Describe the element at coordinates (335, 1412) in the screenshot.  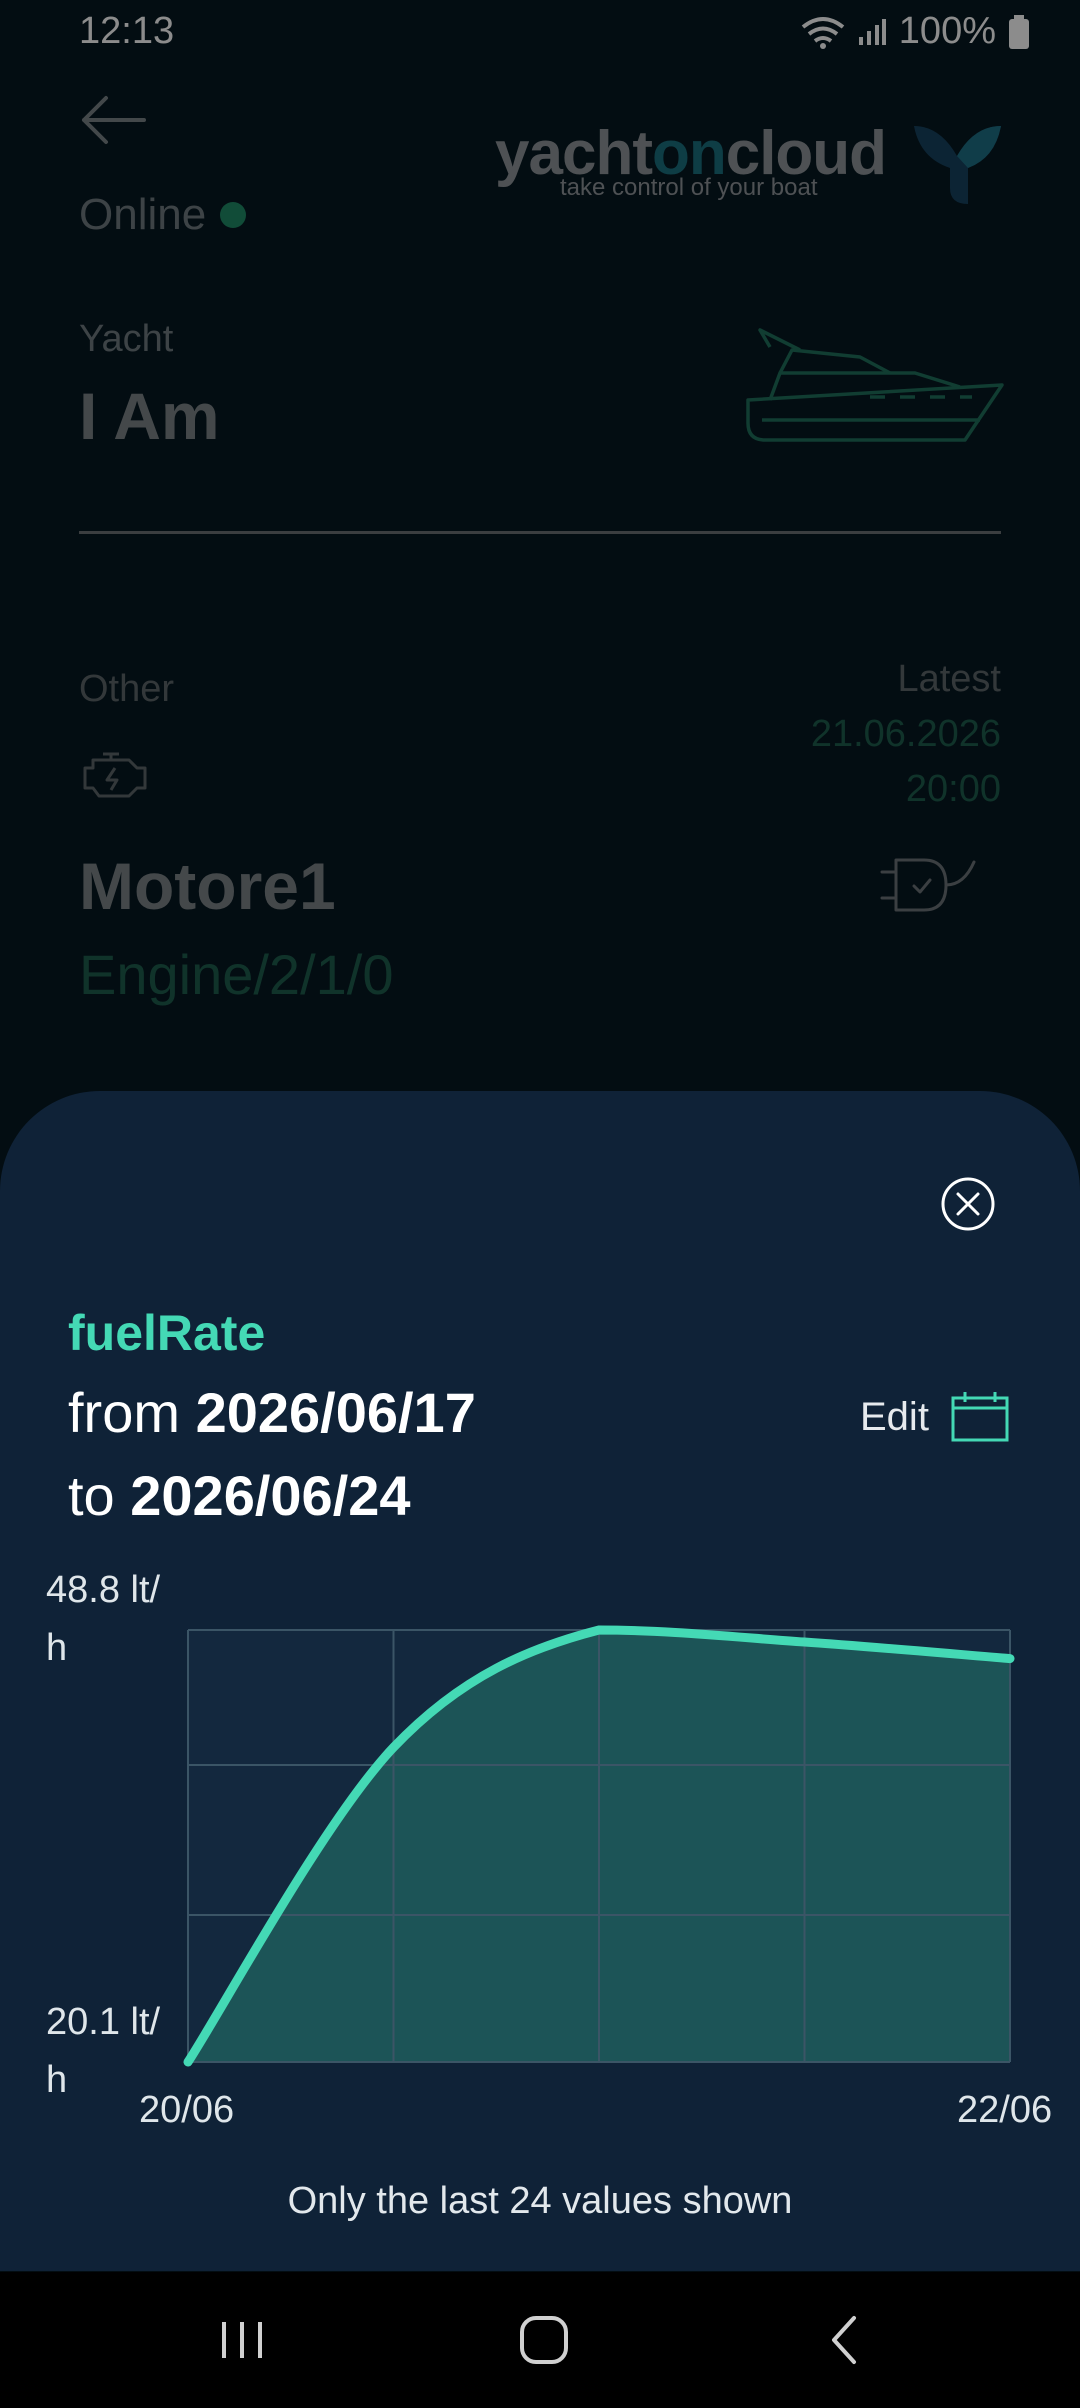
I see `from-date: 2026/06/17` at that location.